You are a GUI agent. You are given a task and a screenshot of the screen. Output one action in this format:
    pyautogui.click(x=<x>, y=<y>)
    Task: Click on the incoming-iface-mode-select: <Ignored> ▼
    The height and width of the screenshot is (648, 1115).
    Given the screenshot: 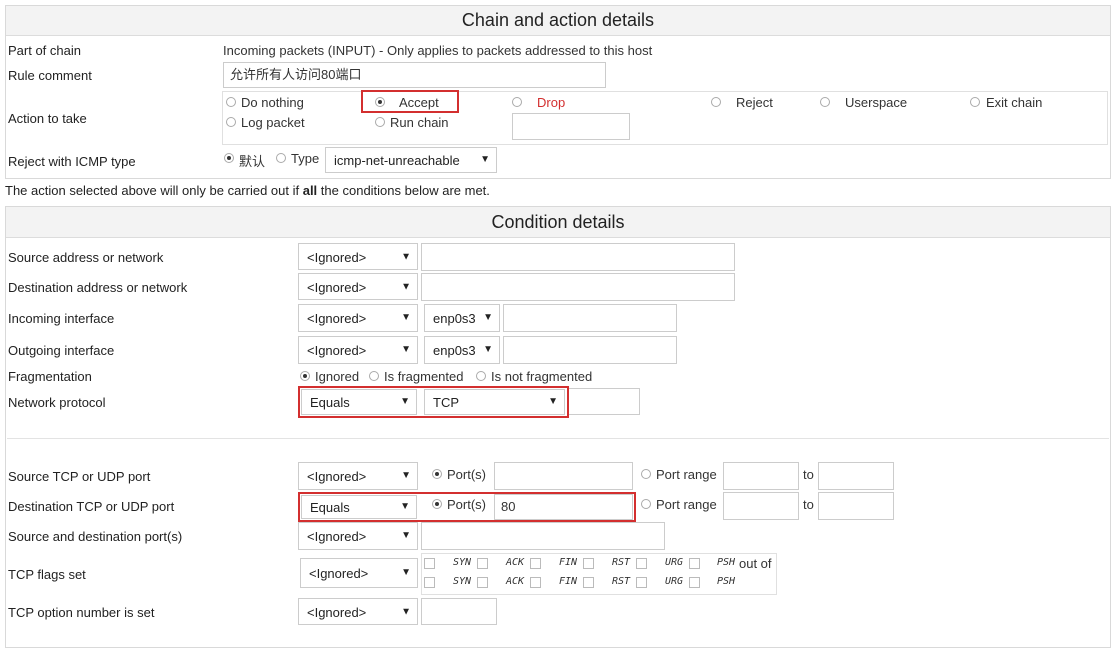 What is the action you would take?
    pyautogui.click(x=358, y=318)
    